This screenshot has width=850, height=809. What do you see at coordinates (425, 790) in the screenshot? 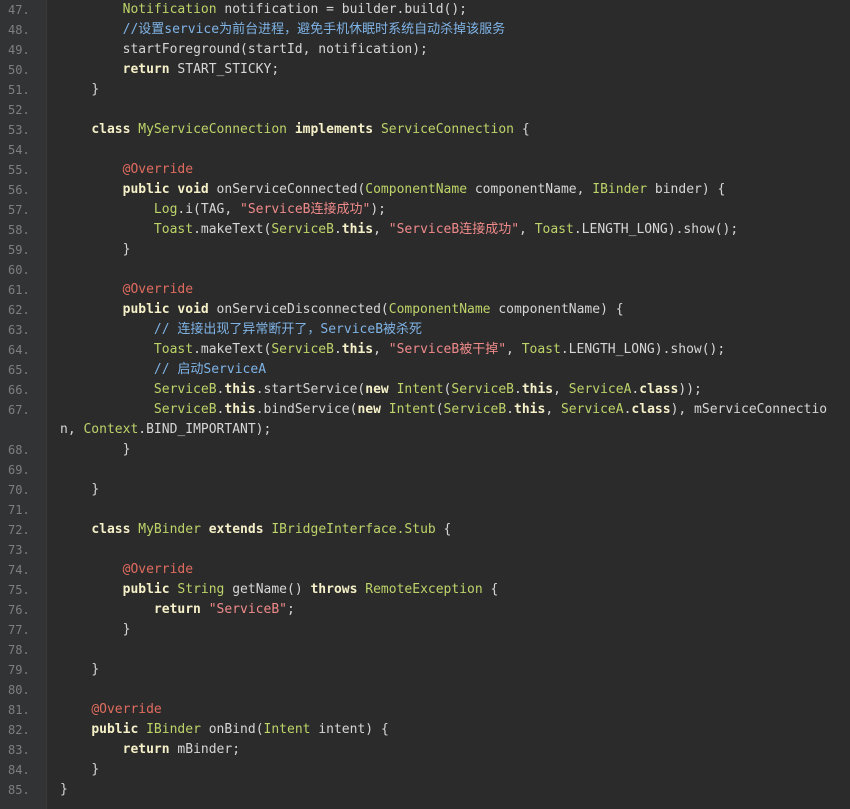
I see `code-line: 85.}` at bounding box center [425, 790].